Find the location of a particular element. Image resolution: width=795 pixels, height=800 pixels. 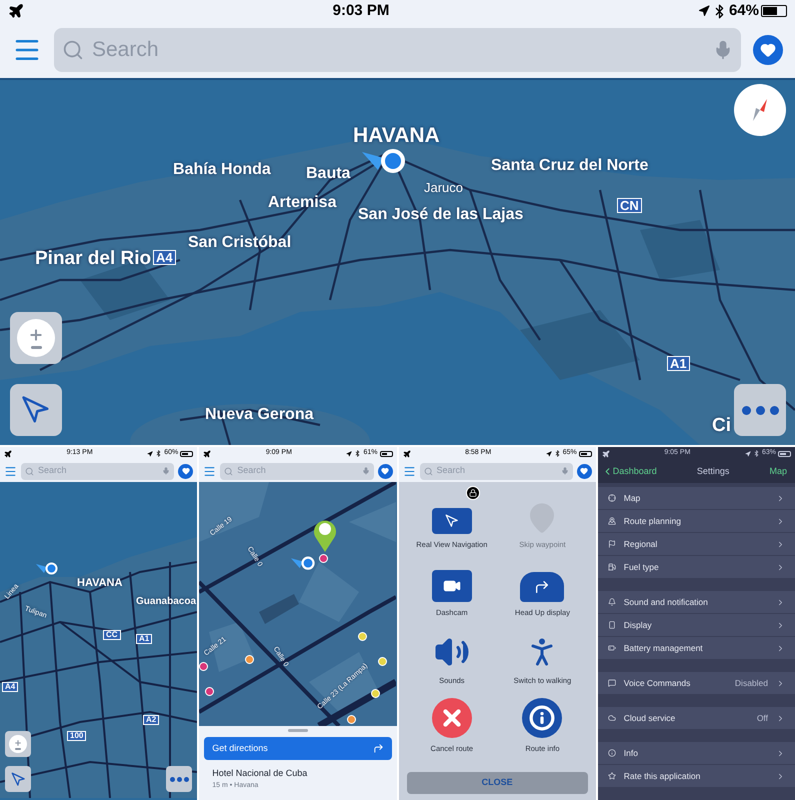

camera-icon is located at coordinates (452, 586).